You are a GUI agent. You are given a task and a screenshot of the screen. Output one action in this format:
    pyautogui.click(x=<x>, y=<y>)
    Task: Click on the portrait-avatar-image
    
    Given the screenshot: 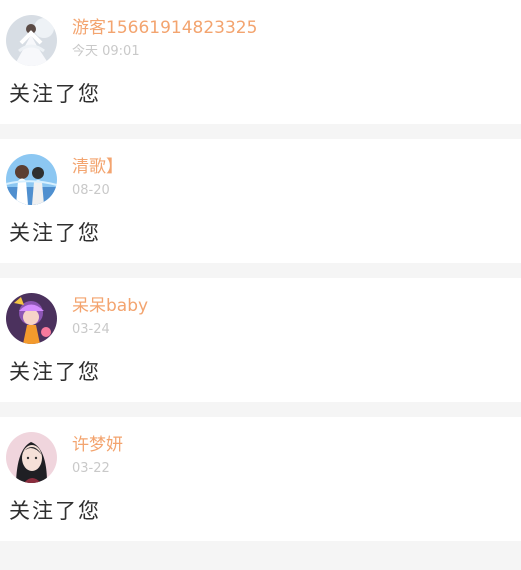 What is the action you would take?
    pyautogui.click(x=31, y=457)
    